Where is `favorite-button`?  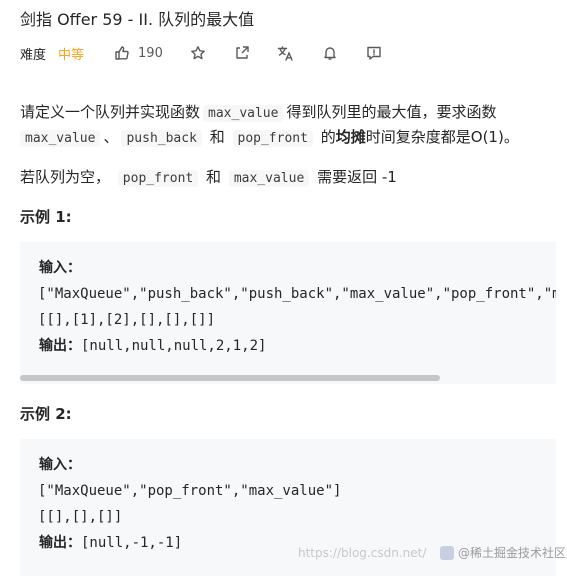 favorite-button is located at coordinates (198, 53).